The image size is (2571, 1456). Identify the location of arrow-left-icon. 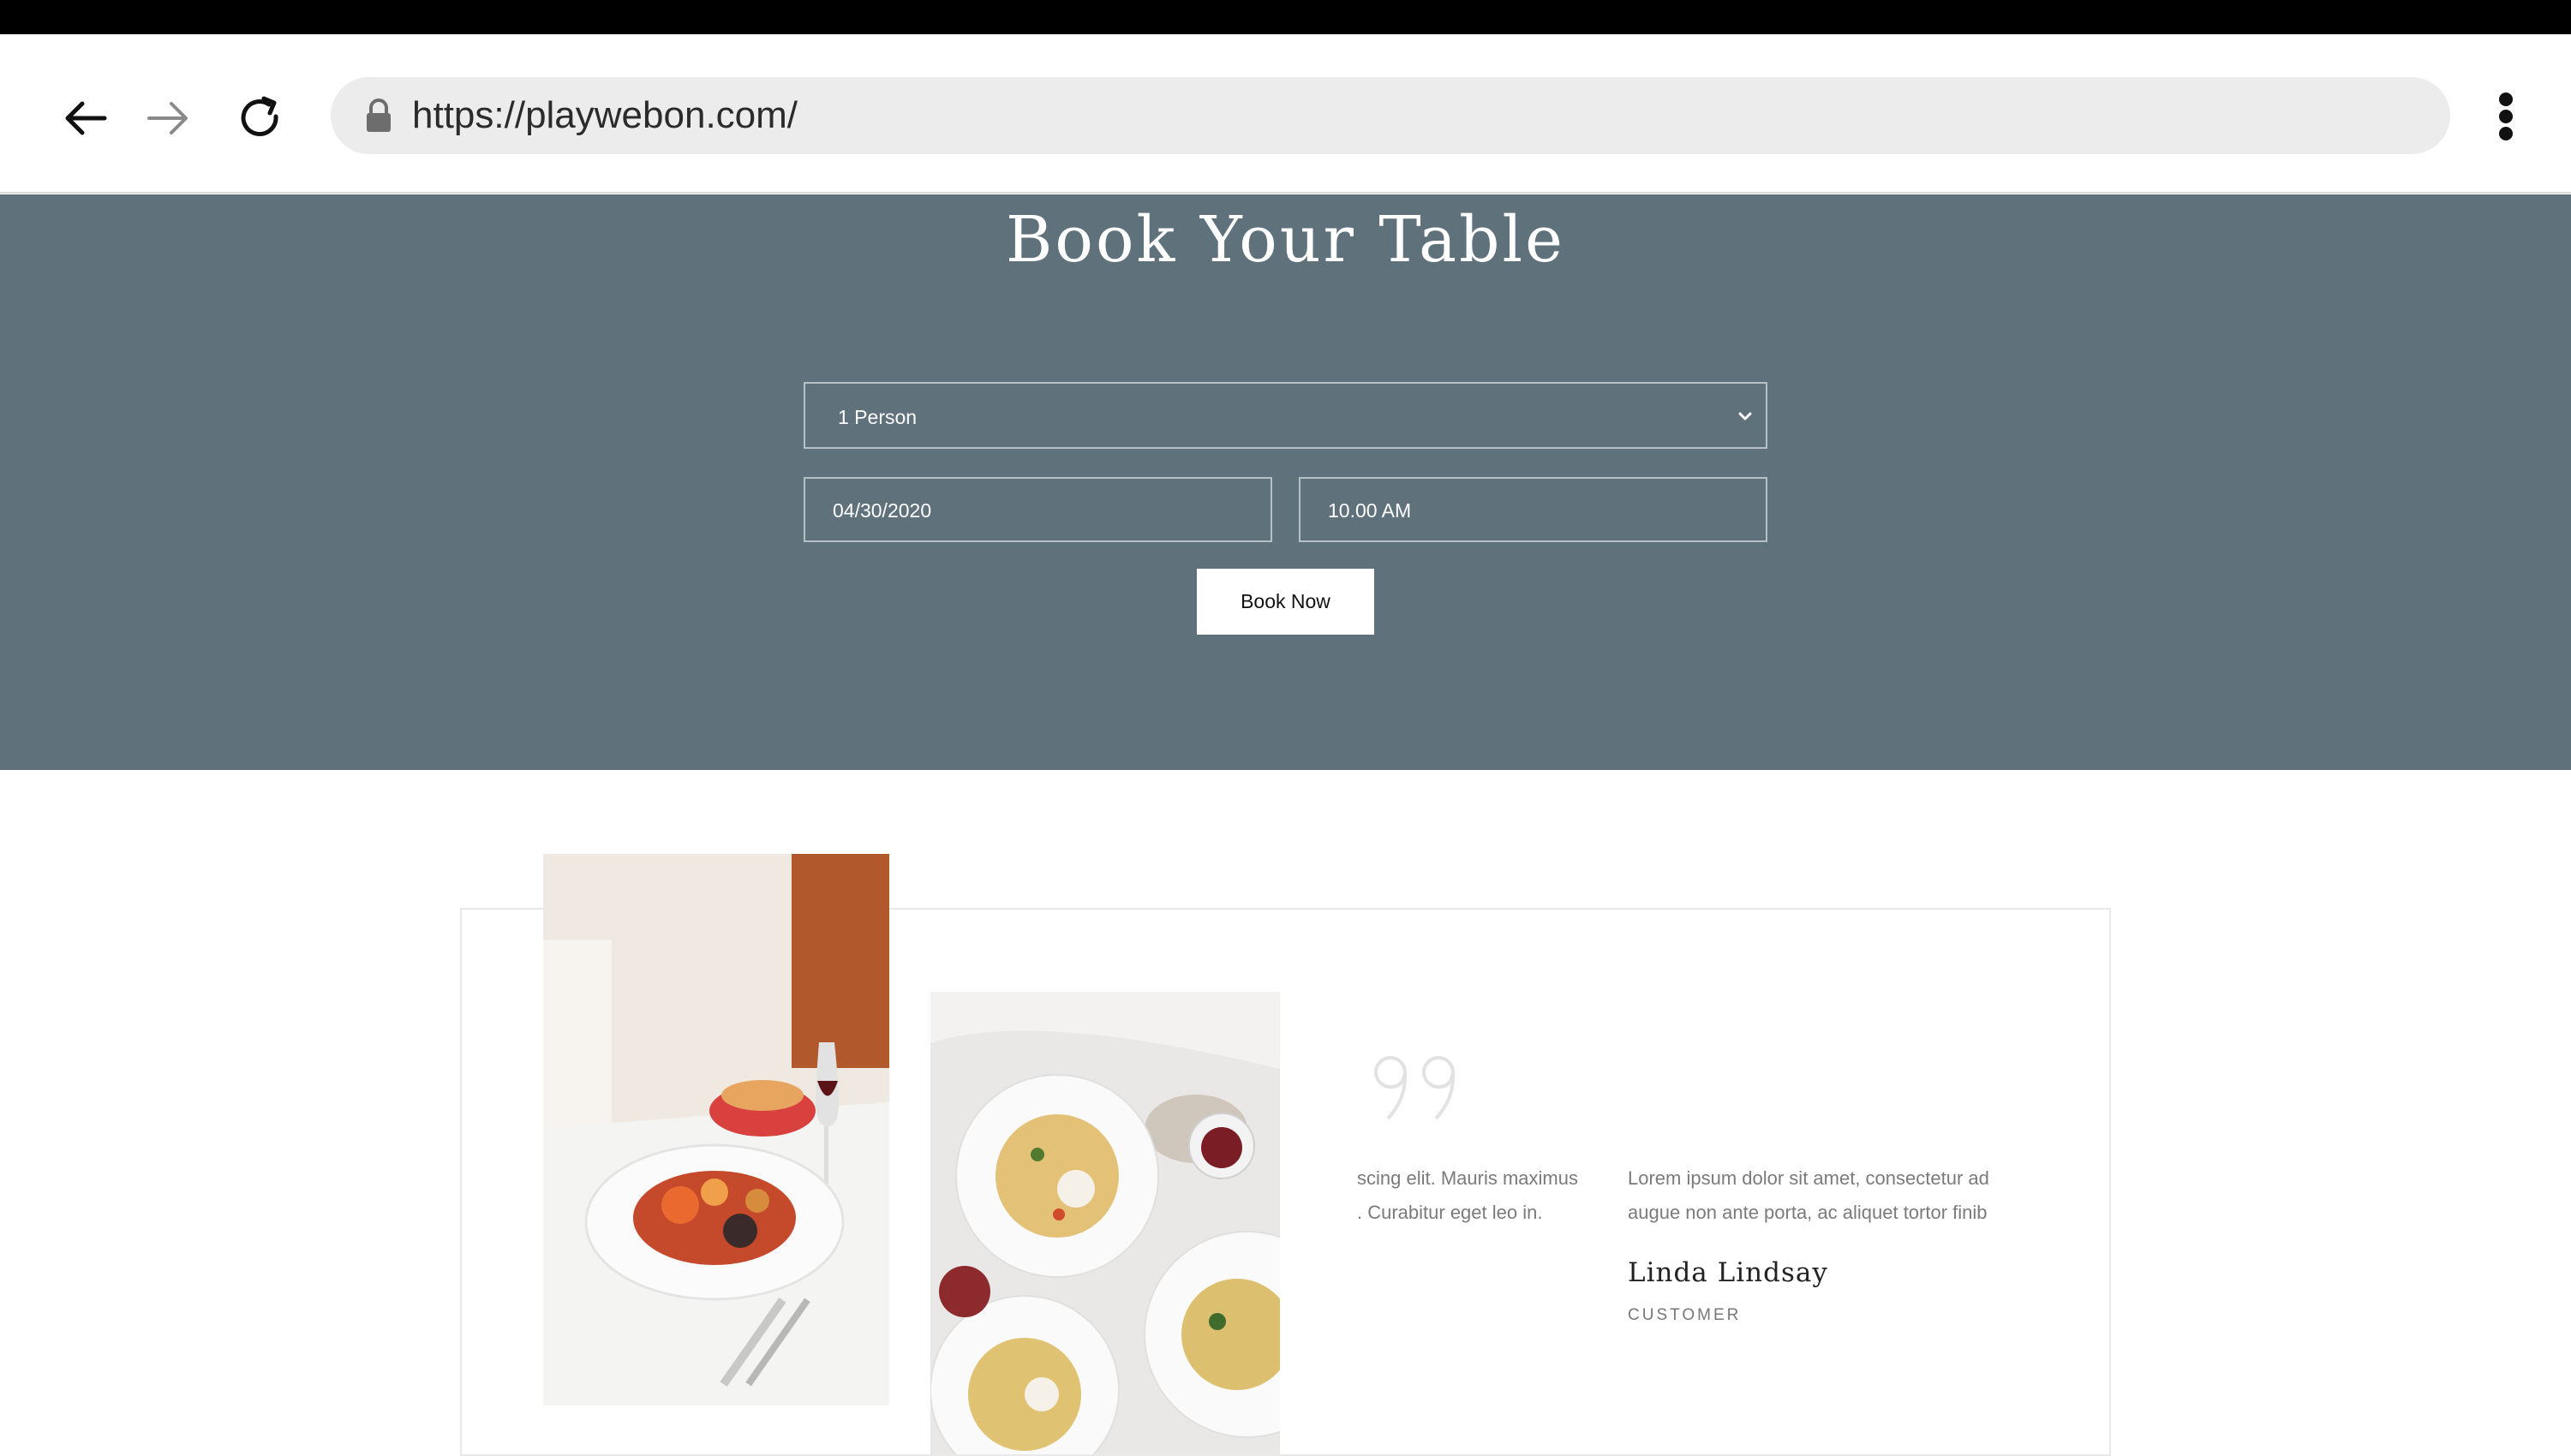
(86, 118).